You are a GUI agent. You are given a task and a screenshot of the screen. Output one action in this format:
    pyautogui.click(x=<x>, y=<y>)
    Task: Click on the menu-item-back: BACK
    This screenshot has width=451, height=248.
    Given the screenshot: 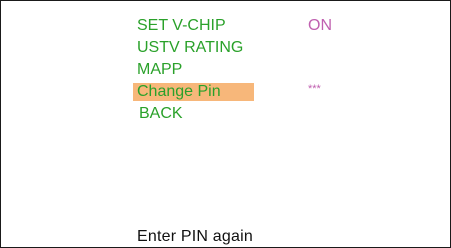 What is the action you would take?
    pyautogui.click(x=248, y=114)
    